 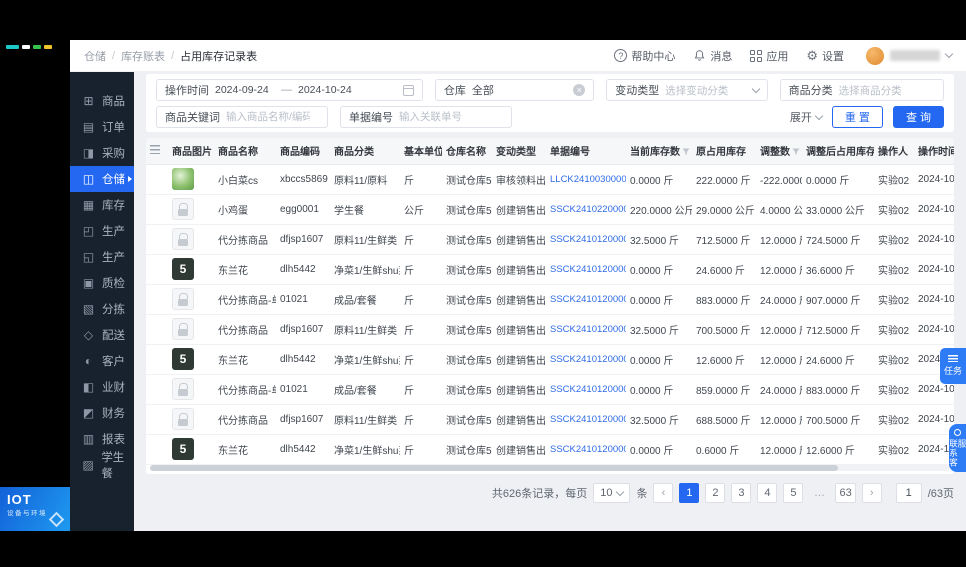 What do you see at coordinates (724, 329) in the screenshot?
I see `orig-occupied-stock: 700.5000 斤` at bounding box center [724, 329].